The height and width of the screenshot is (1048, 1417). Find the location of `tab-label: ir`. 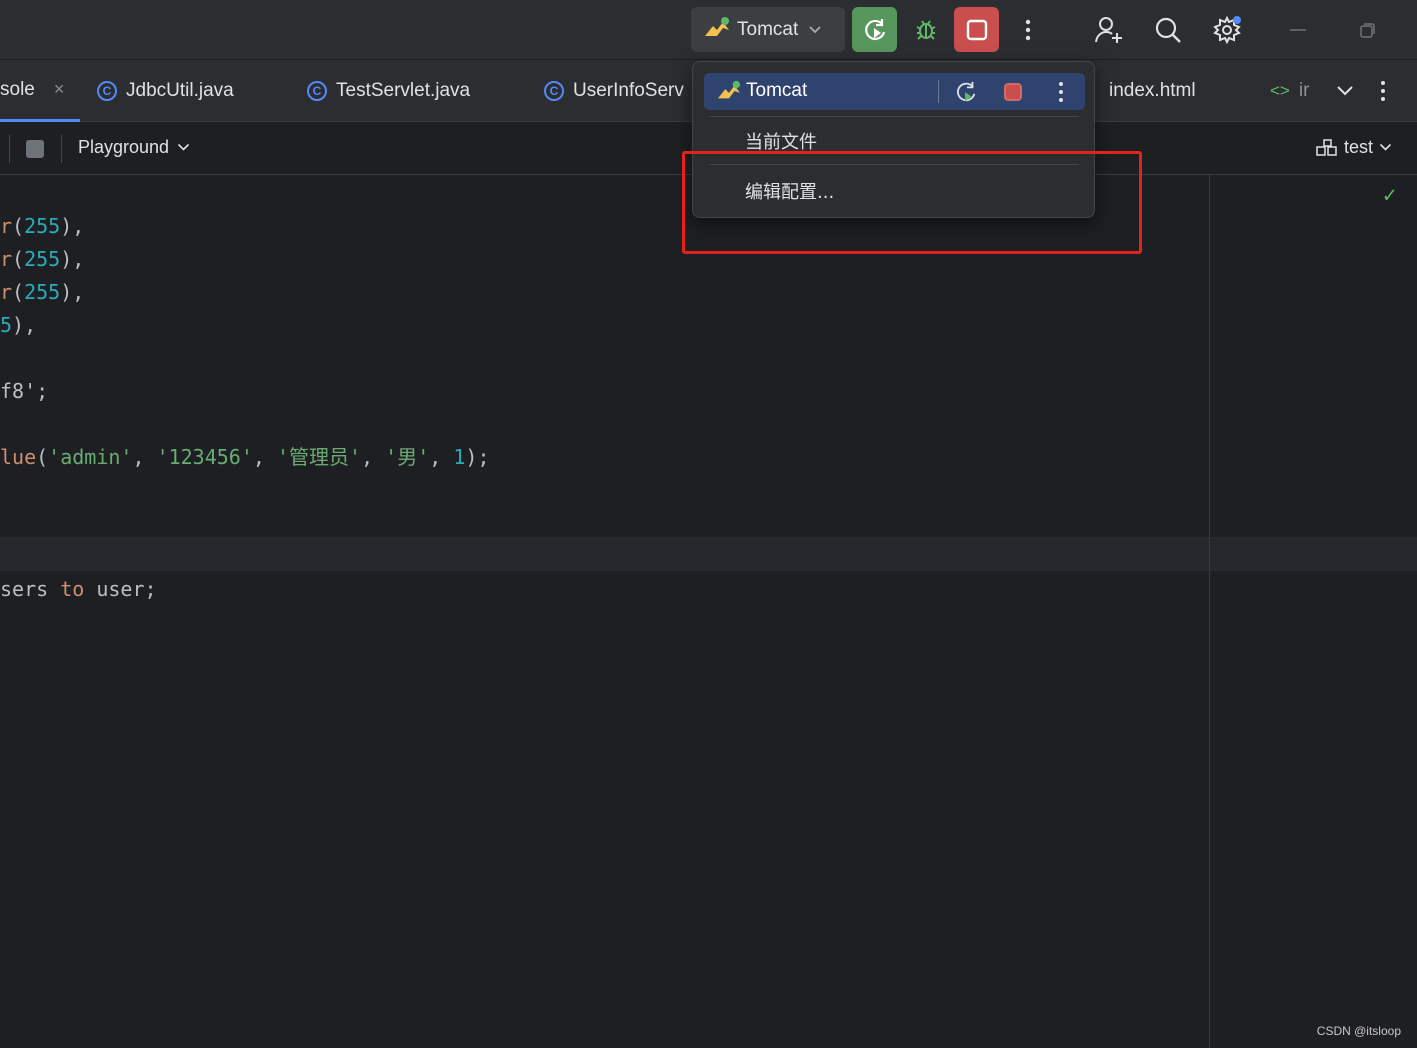

tab-label: ir is located at coordinates (1304, 90).